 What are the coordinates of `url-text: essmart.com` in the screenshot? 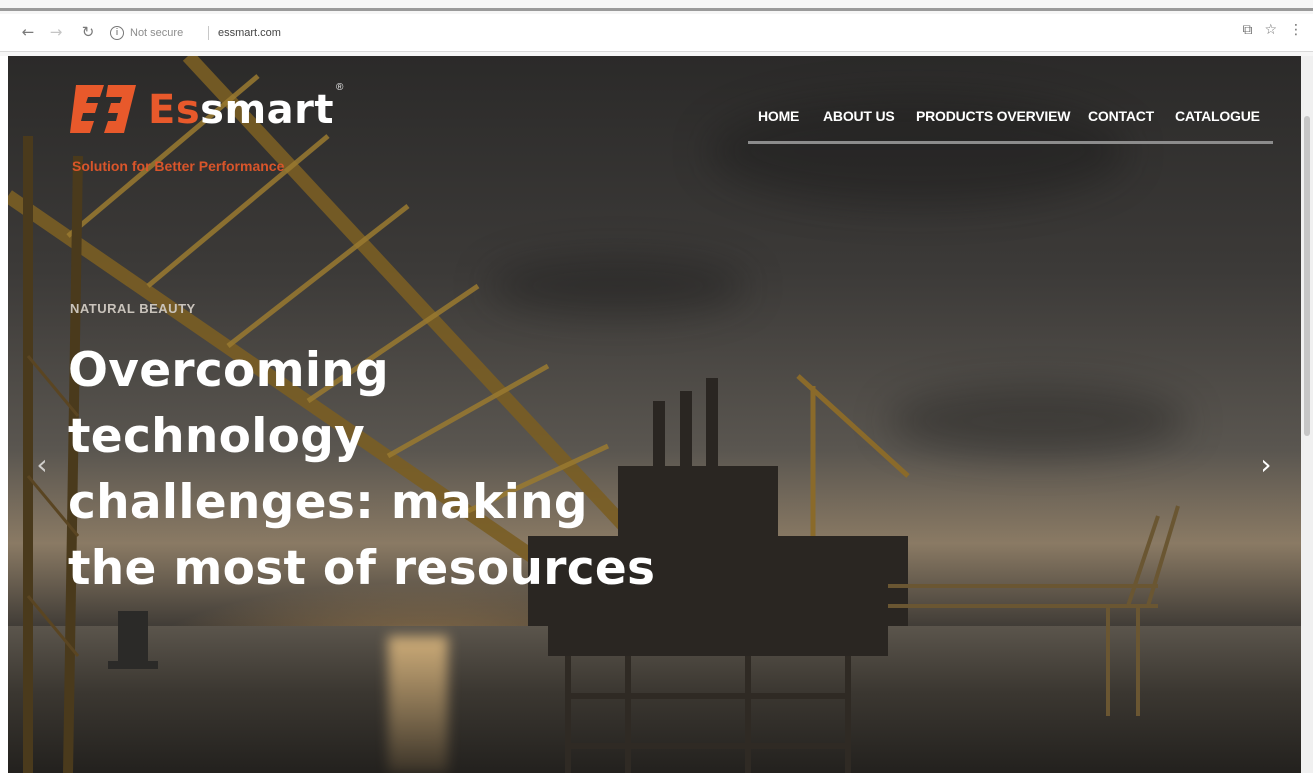 It's located at (249, 33).